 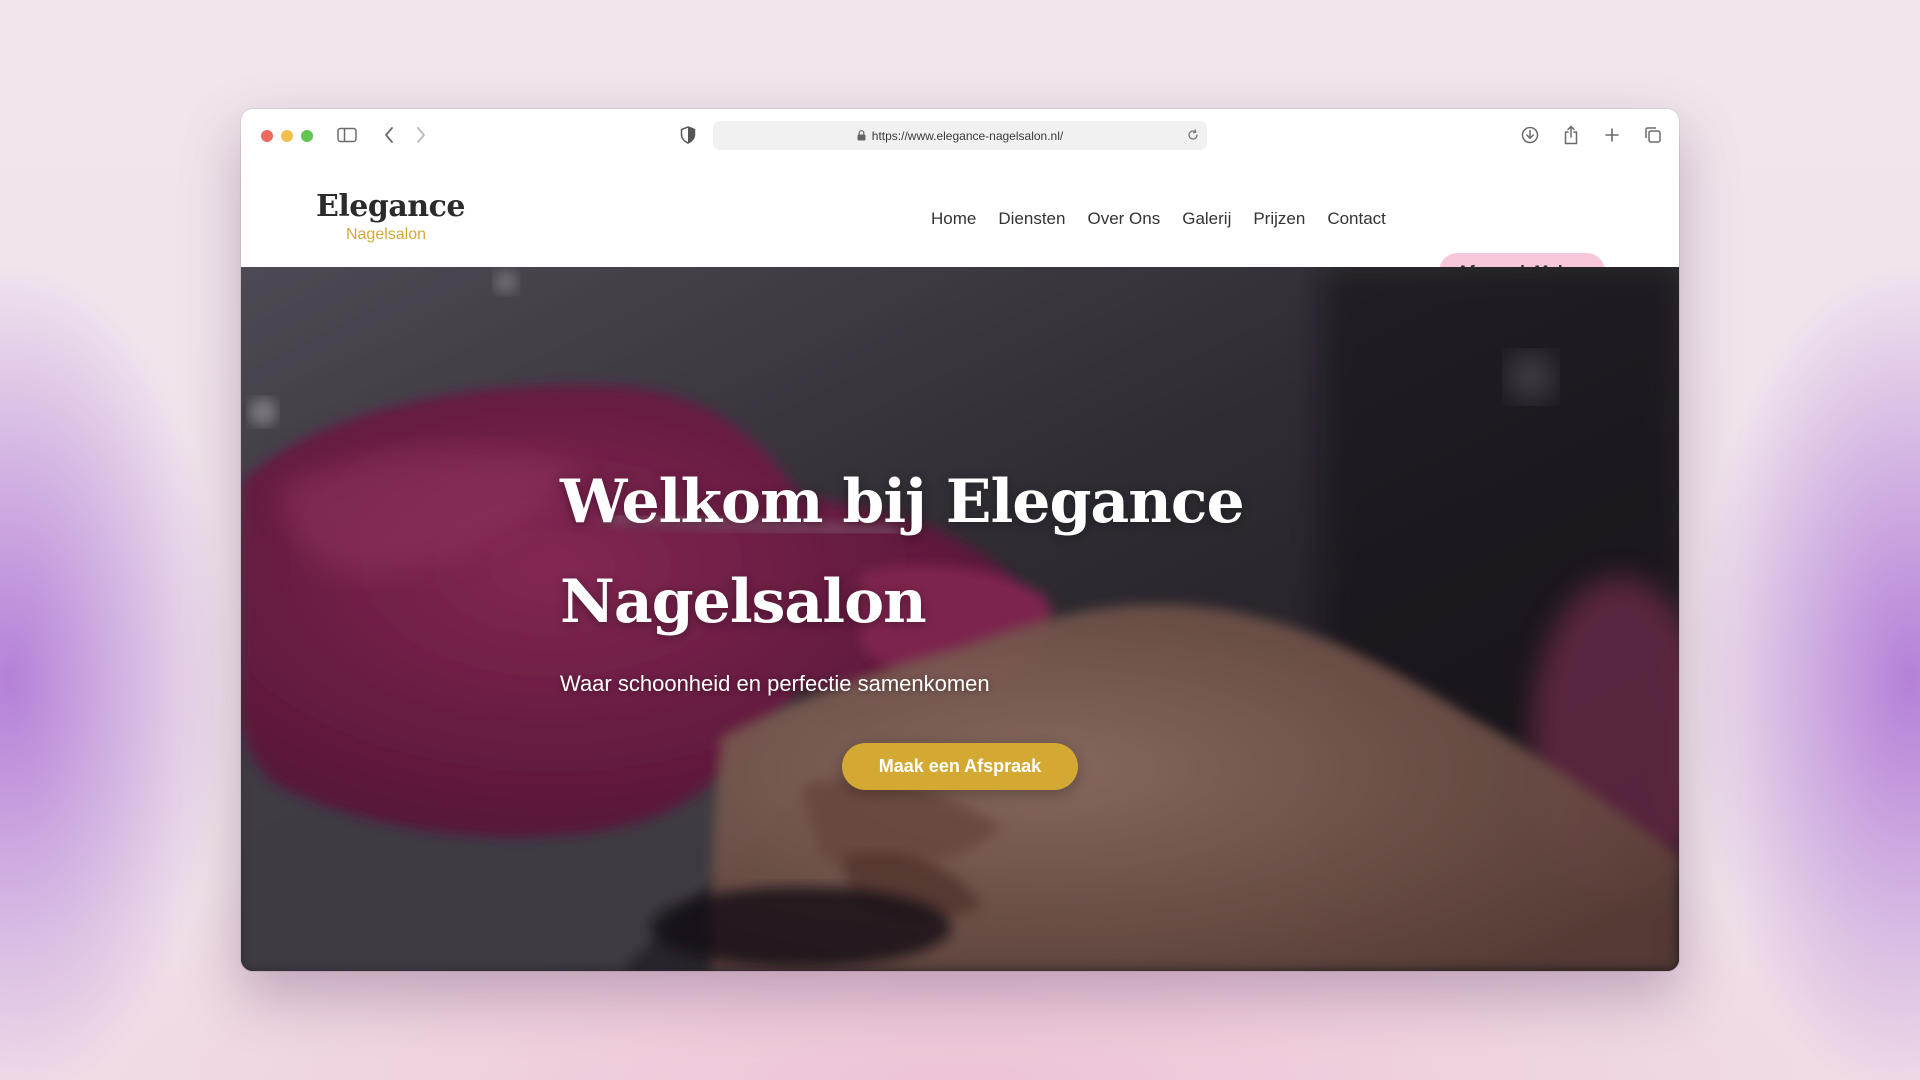 I want to click on back-icon, so click(x=389, y=135).